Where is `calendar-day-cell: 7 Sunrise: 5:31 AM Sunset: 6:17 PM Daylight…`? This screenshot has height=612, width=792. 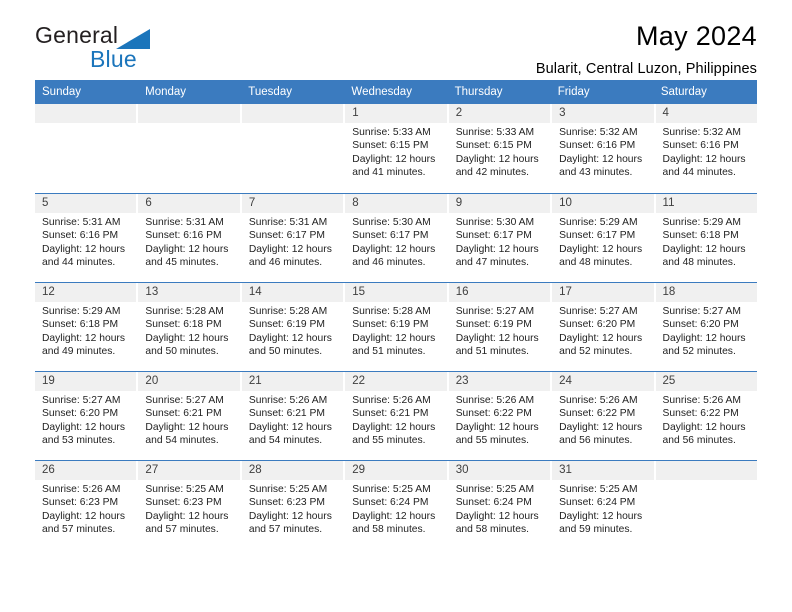 calendar-day-cell: 7 Sunrise: 5:31 AM Sunset: 6:17 PM Daylight… is located at coordinates (293, 238).